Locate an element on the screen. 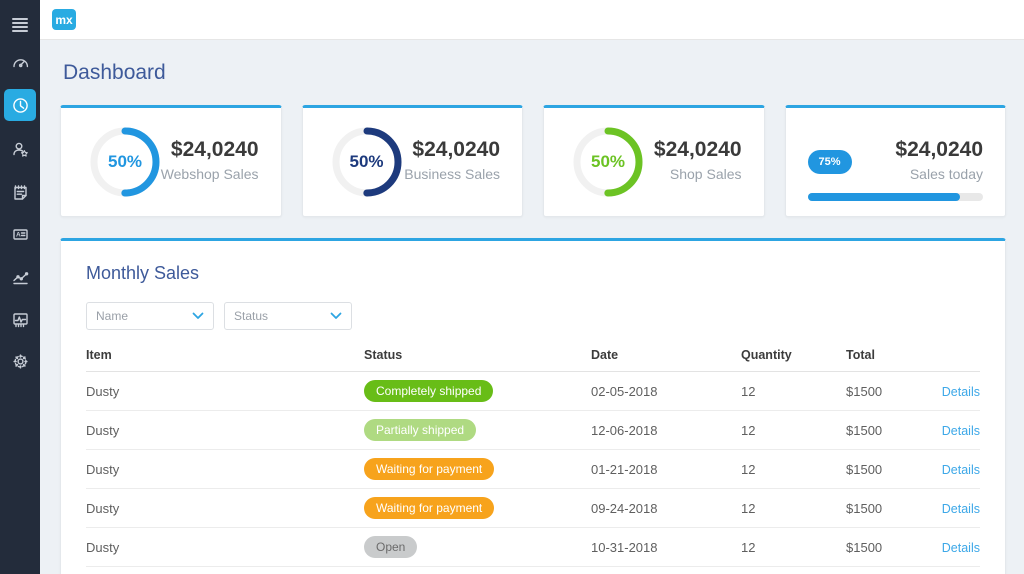 The height and width of the screenshot is (574, 1024). billboard-icon: A is located at coordinates (20, 234).